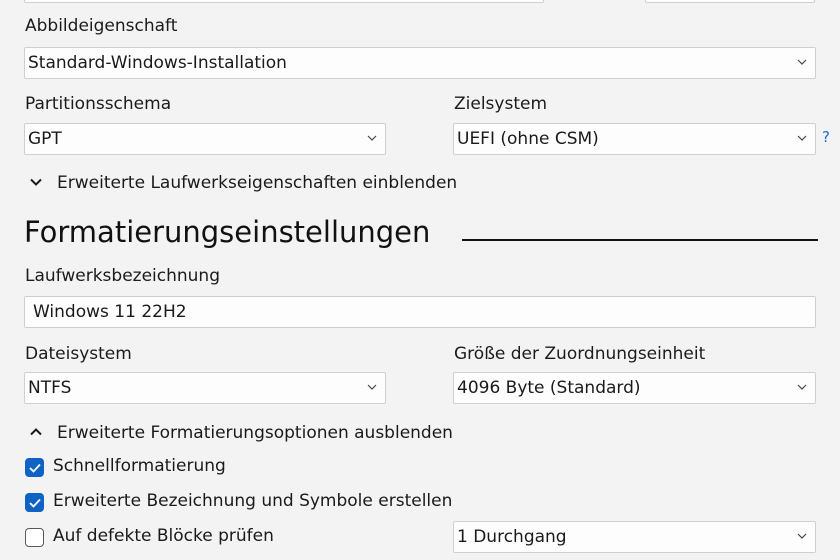 This screenshot has width=840, height=560. I want to click on partition-scheme-select: GPT, so click(205, 139).